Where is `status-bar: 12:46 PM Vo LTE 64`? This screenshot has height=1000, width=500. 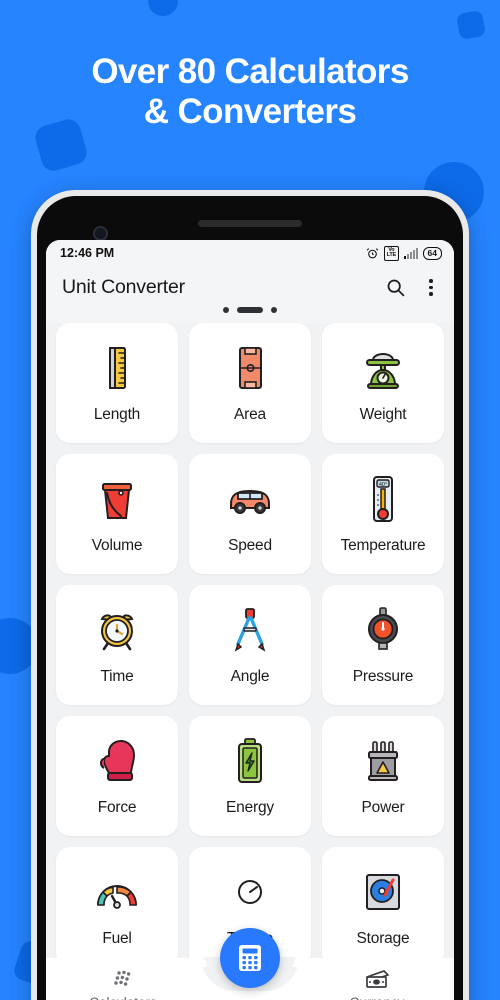
status-bar: 12:46 PM Vo LTE 64 is located at coordinates (250, 253).